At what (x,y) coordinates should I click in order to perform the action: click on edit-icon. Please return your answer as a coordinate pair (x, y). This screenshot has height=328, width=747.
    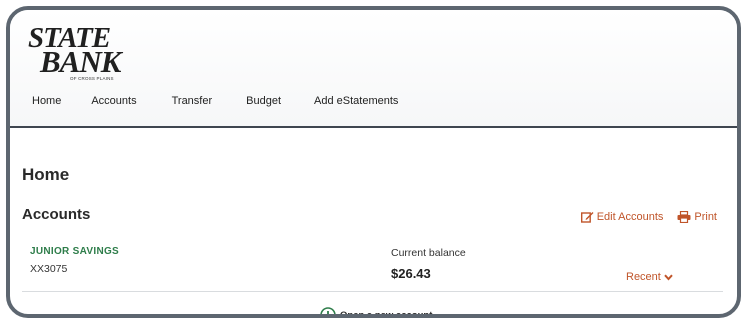
    Looking at the image, I should click on (587, 217).